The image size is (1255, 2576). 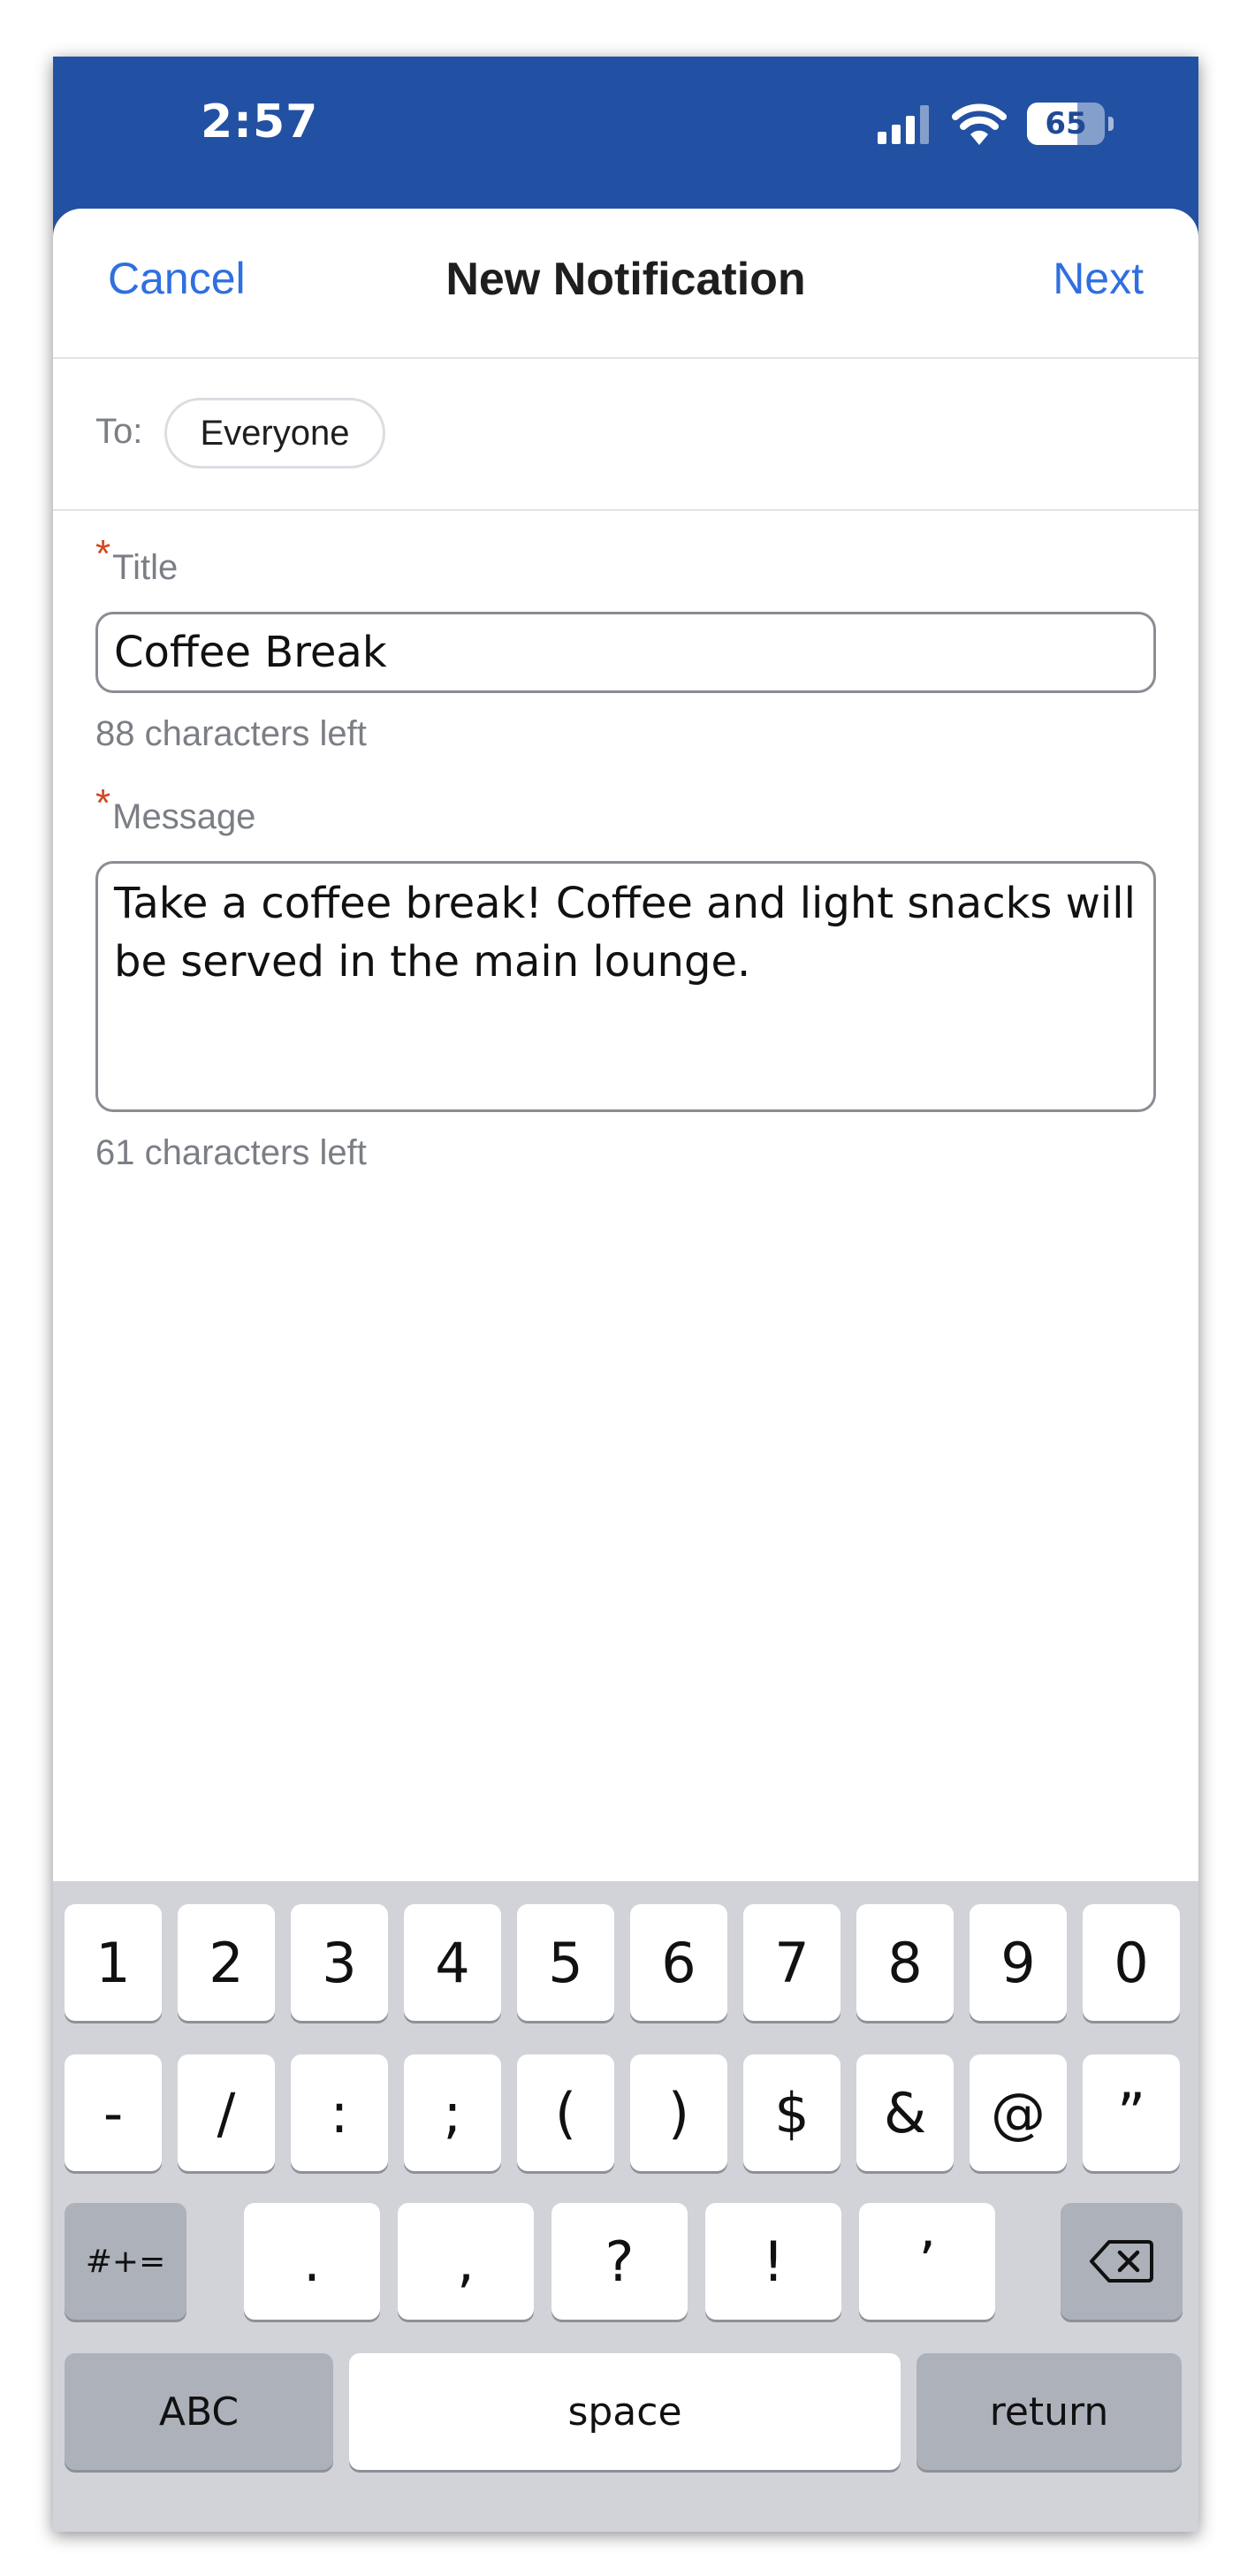 I want to click on key-0: 0, so click(x=1131, y=1962).